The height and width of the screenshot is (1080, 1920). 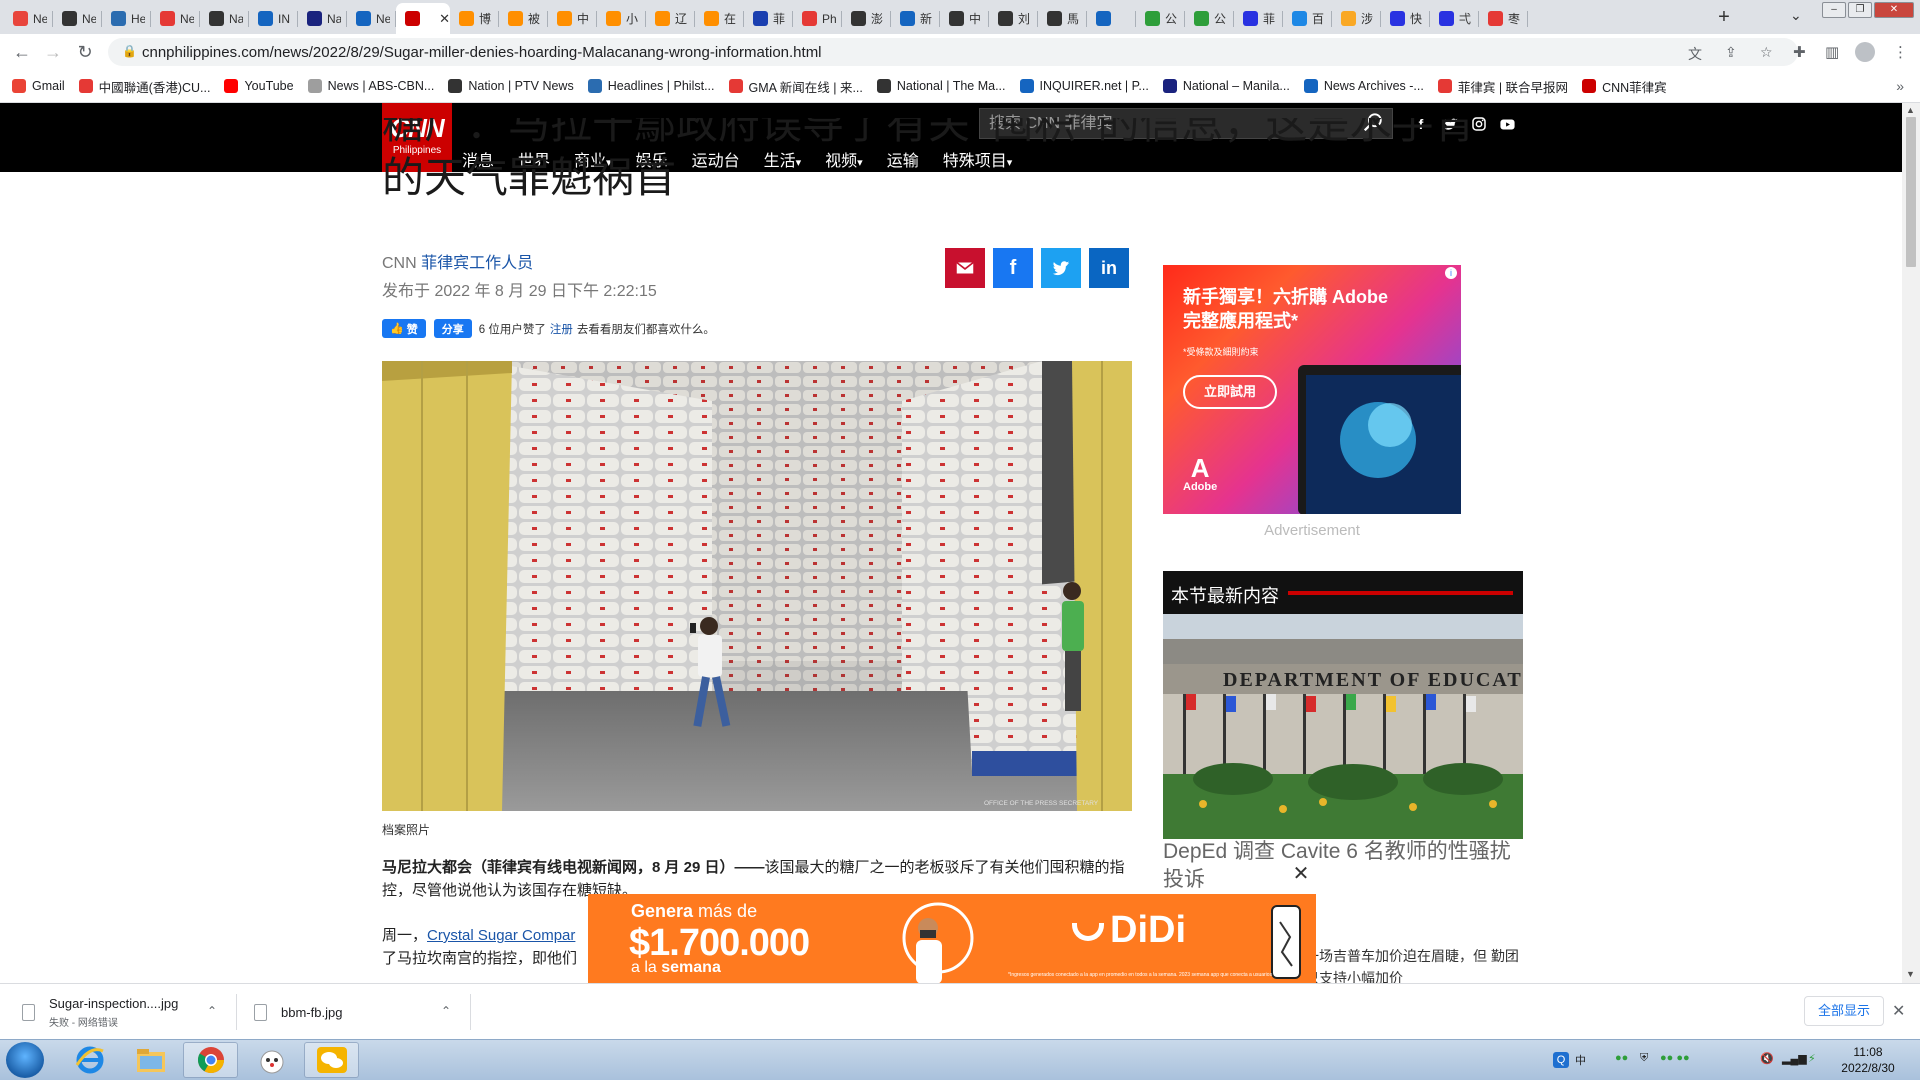 What do you see at coordinates (1731, 52) in the screenshot?
I see `share-icon: ⇪` at bounding box center [1731, 52].